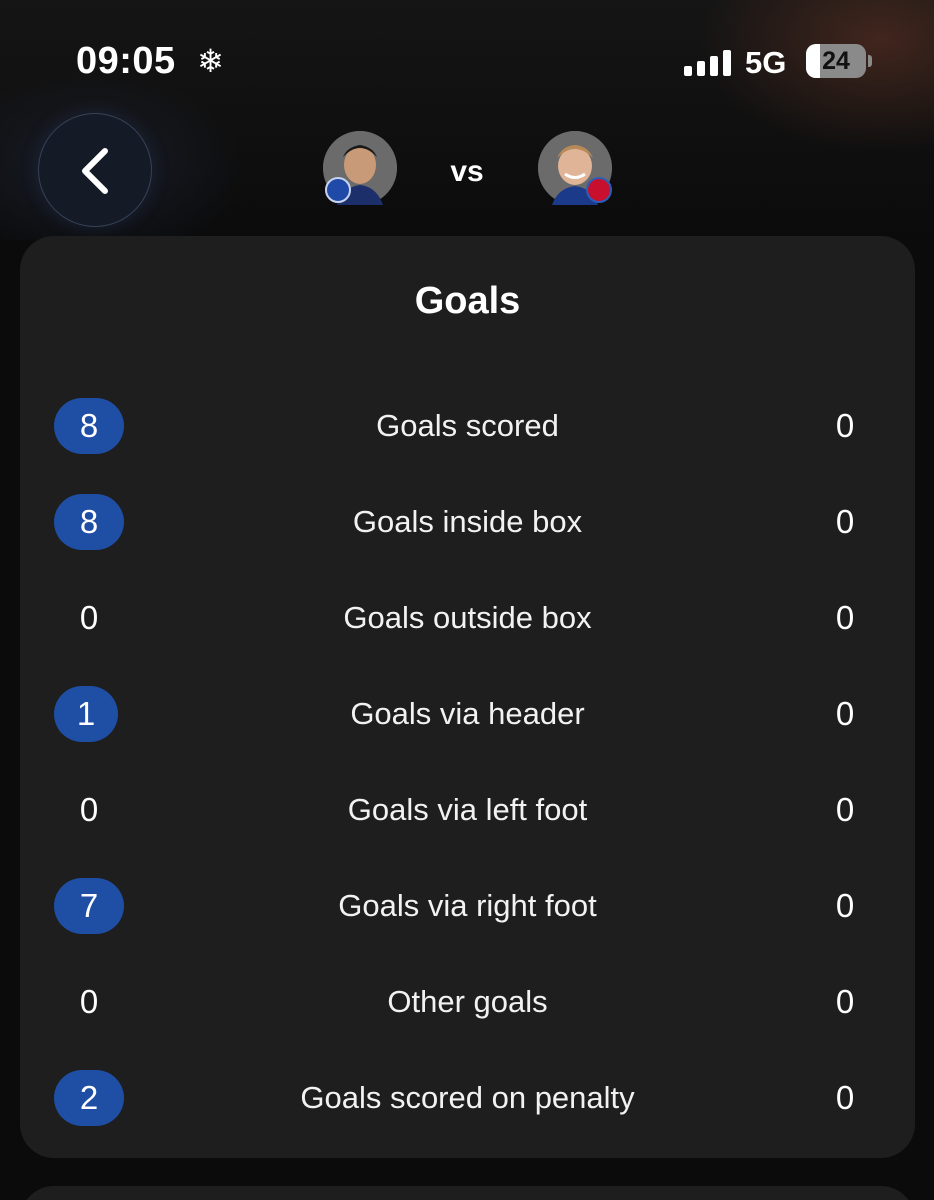 The width and height of the screenshot is (934, 1200). I want to click on stat-row: 2 Goals scored on penalty 0, so click(467, 1098).